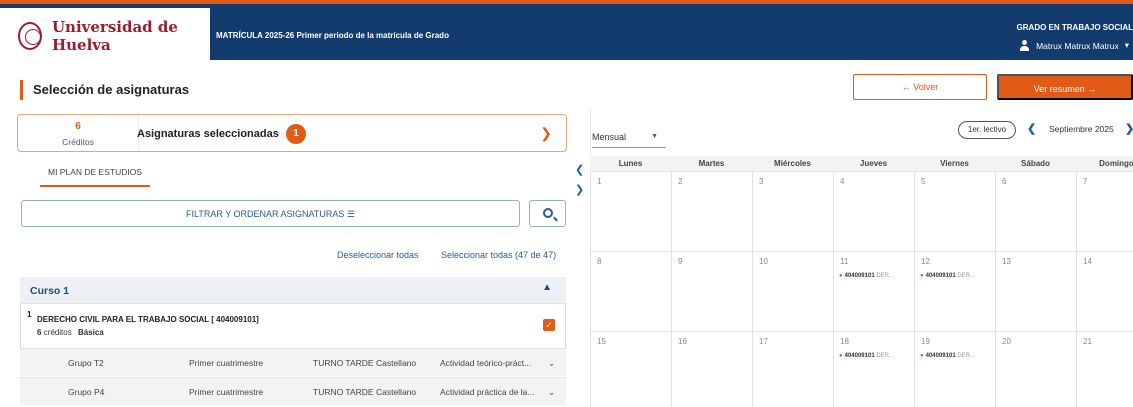  What do you see at coordinates (842, 181) in the screenshot?
I see `day-number: 4` at bounding box center [842, 181].